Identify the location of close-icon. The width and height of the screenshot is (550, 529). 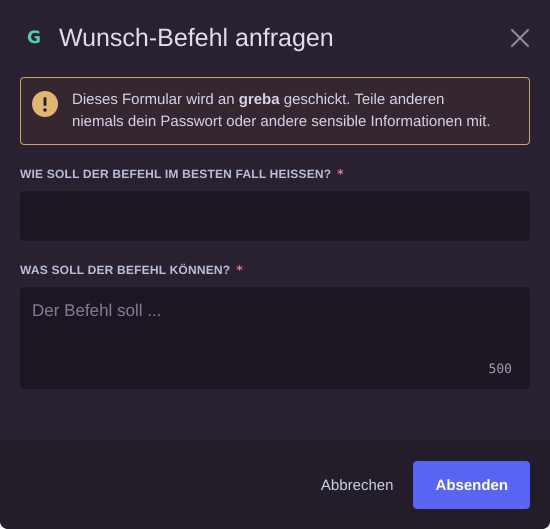
(520, 38).